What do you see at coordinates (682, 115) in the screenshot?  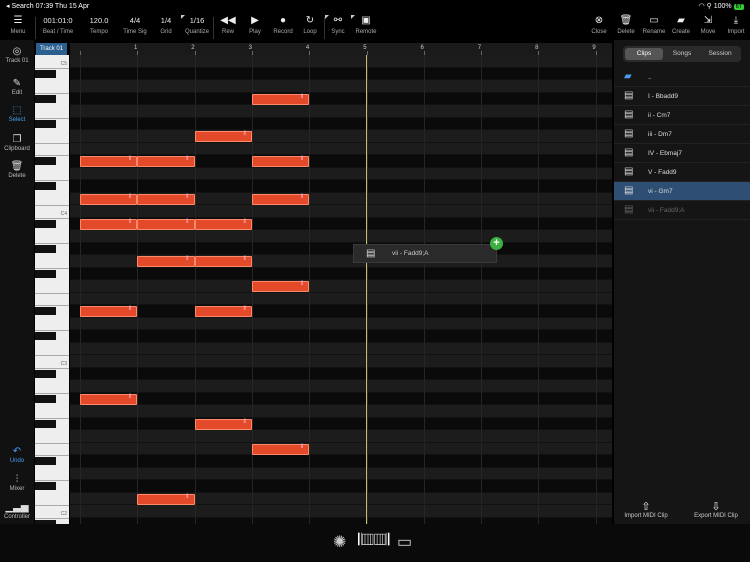 I see `clip-item: ▤ ii - Cm7` at bounding box center [682, 115].